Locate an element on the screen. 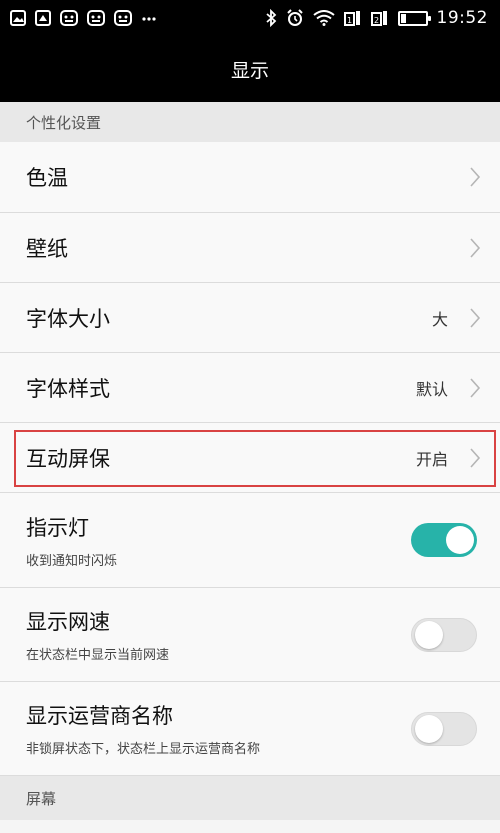 Image resolution: width=500 pixels, height=833 pixels. image-icon is located at coordinates (18, 18).